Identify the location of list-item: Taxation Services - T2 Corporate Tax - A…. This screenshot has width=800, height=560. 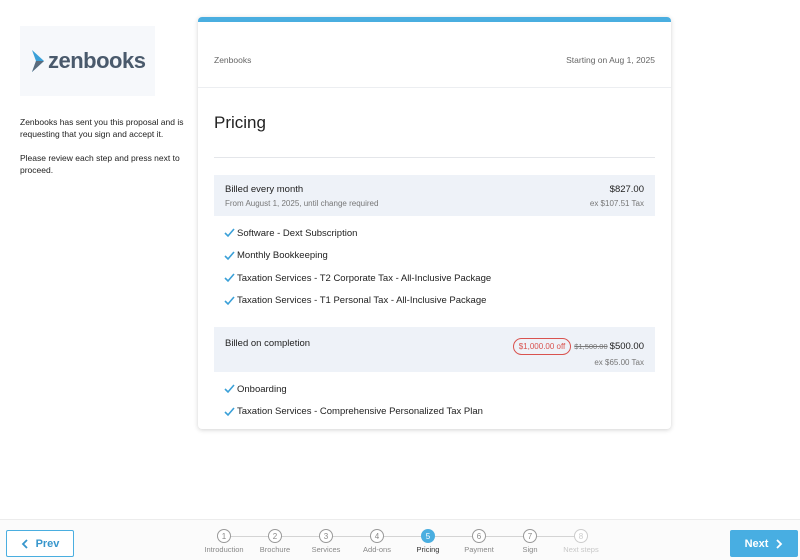
(434, 278).